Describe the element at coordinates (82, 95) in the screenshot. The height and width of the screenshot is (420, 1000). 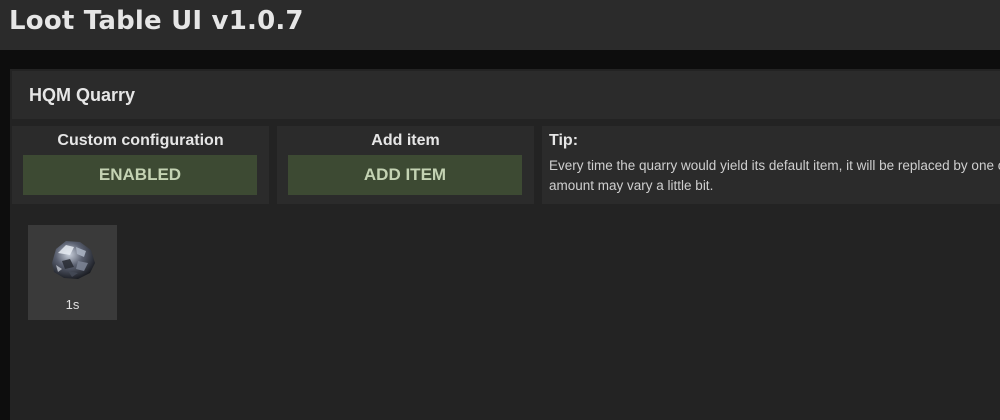
I see `page-title: HQM Quarry` at that location.